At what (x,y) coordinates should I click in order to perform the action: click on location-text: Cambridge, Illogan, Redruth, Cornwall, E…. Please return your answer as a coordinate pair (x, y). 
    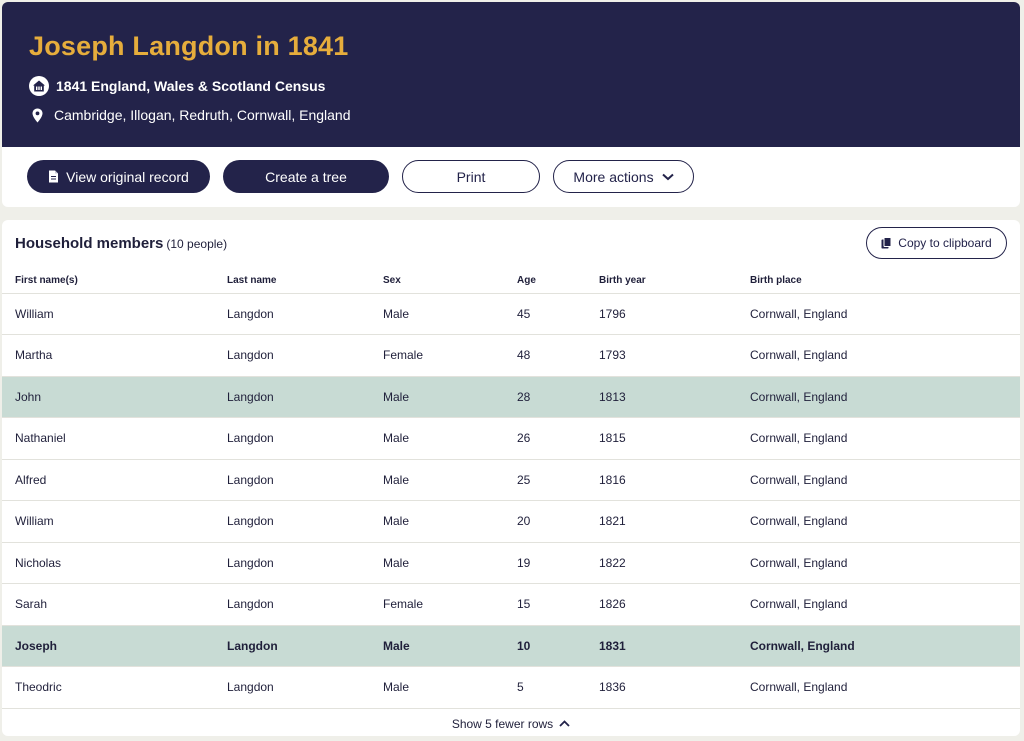
    Looking at the image, I should click on (202, 115).